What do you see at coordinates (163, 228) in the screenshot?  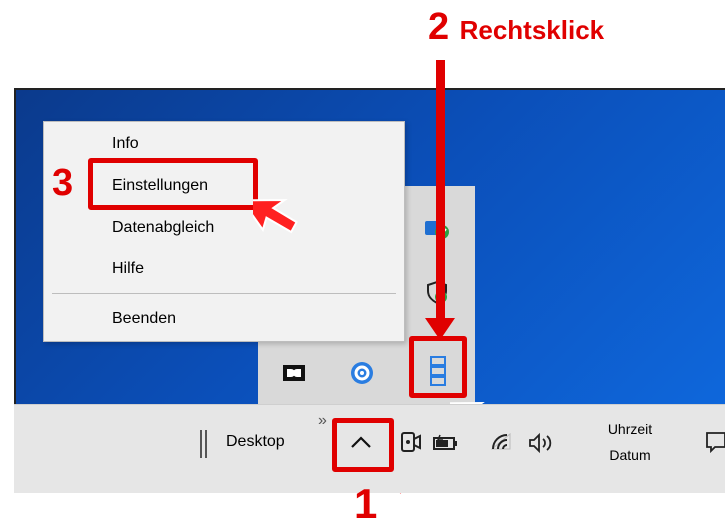 I see `menu-item-datenabgleich: Datenabgleich` at bounding box center [163, 228].